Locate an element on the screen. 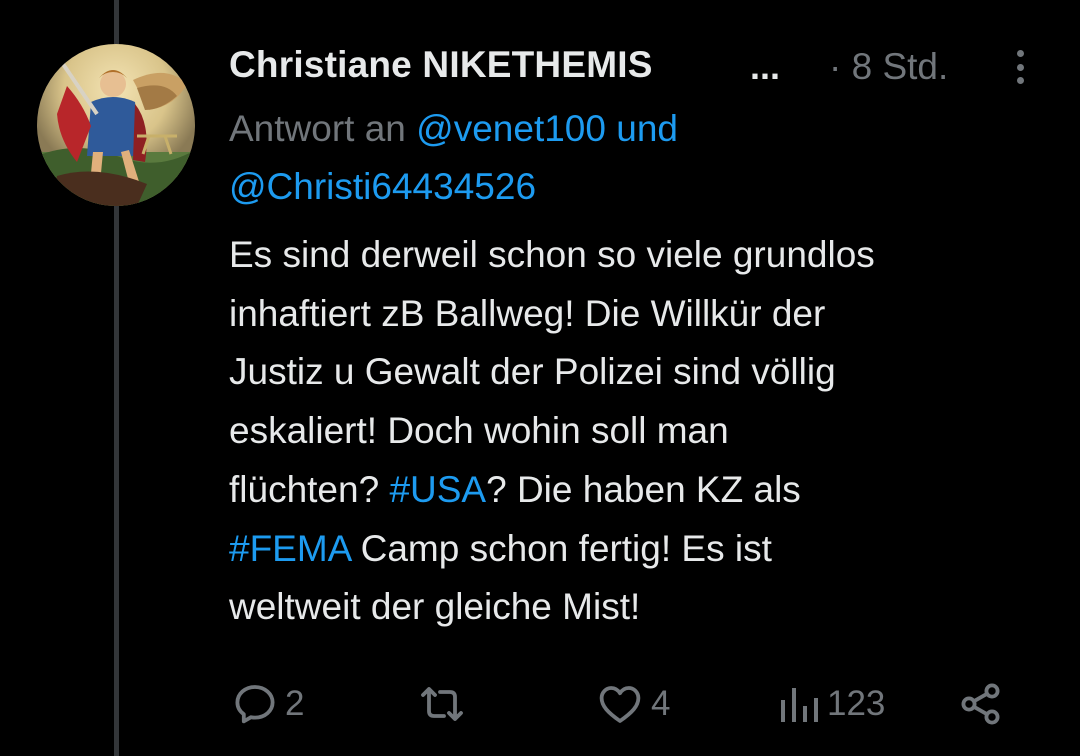 This screenshot has width=1080, height=756. avatar is located at coordinates (116, 125).